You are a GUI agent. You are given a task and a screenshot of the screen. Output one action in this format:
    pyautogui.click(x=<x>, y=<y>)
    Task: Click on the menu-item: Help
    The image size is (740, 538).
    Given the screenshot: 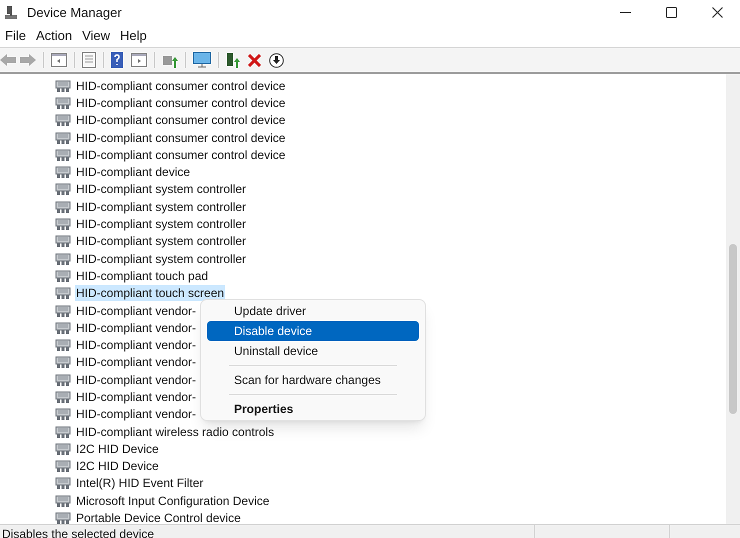 What is the action you would take?
    pyautogui.click(x=133, y=36)
    